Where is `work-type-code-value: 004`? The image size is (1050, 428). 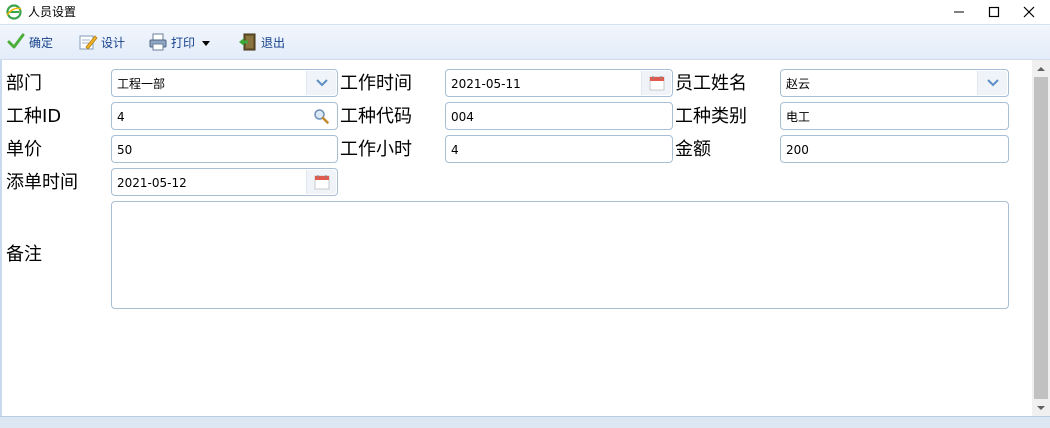 work-type-code-value: 004 is located at coordinates (462, 117).